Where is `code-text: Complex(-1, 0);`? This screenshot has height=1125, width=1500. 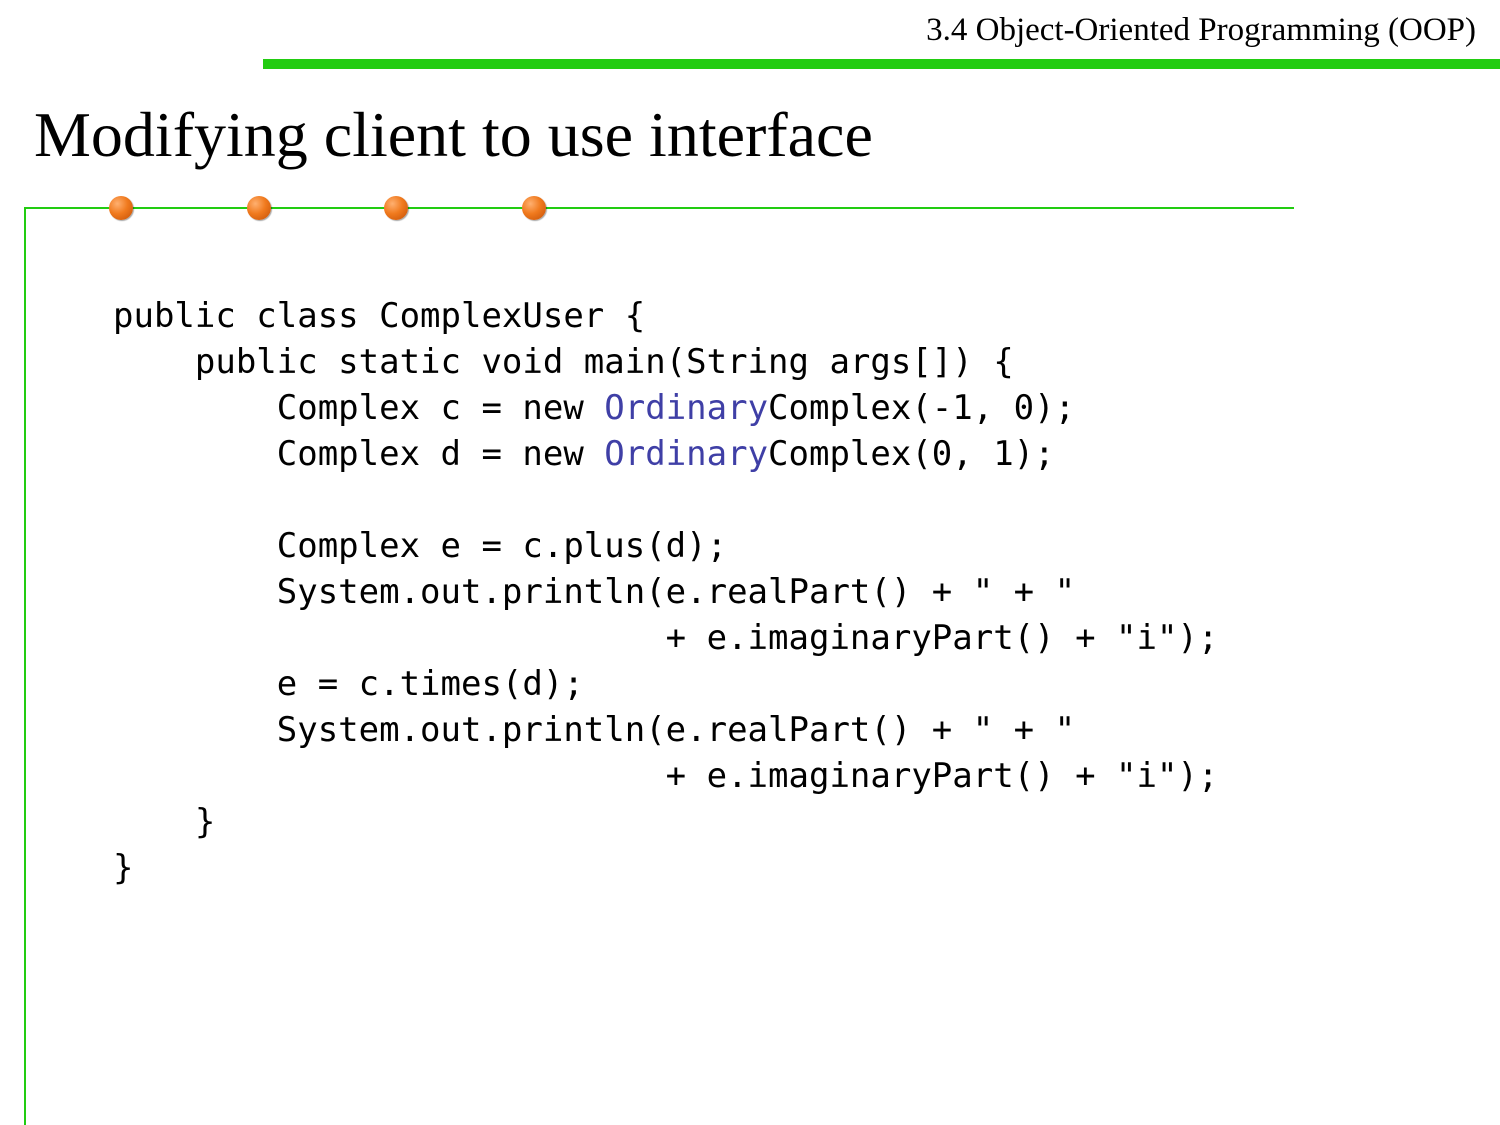
code-text: Complex(-1, 0); is located at coordinates (922, 408).